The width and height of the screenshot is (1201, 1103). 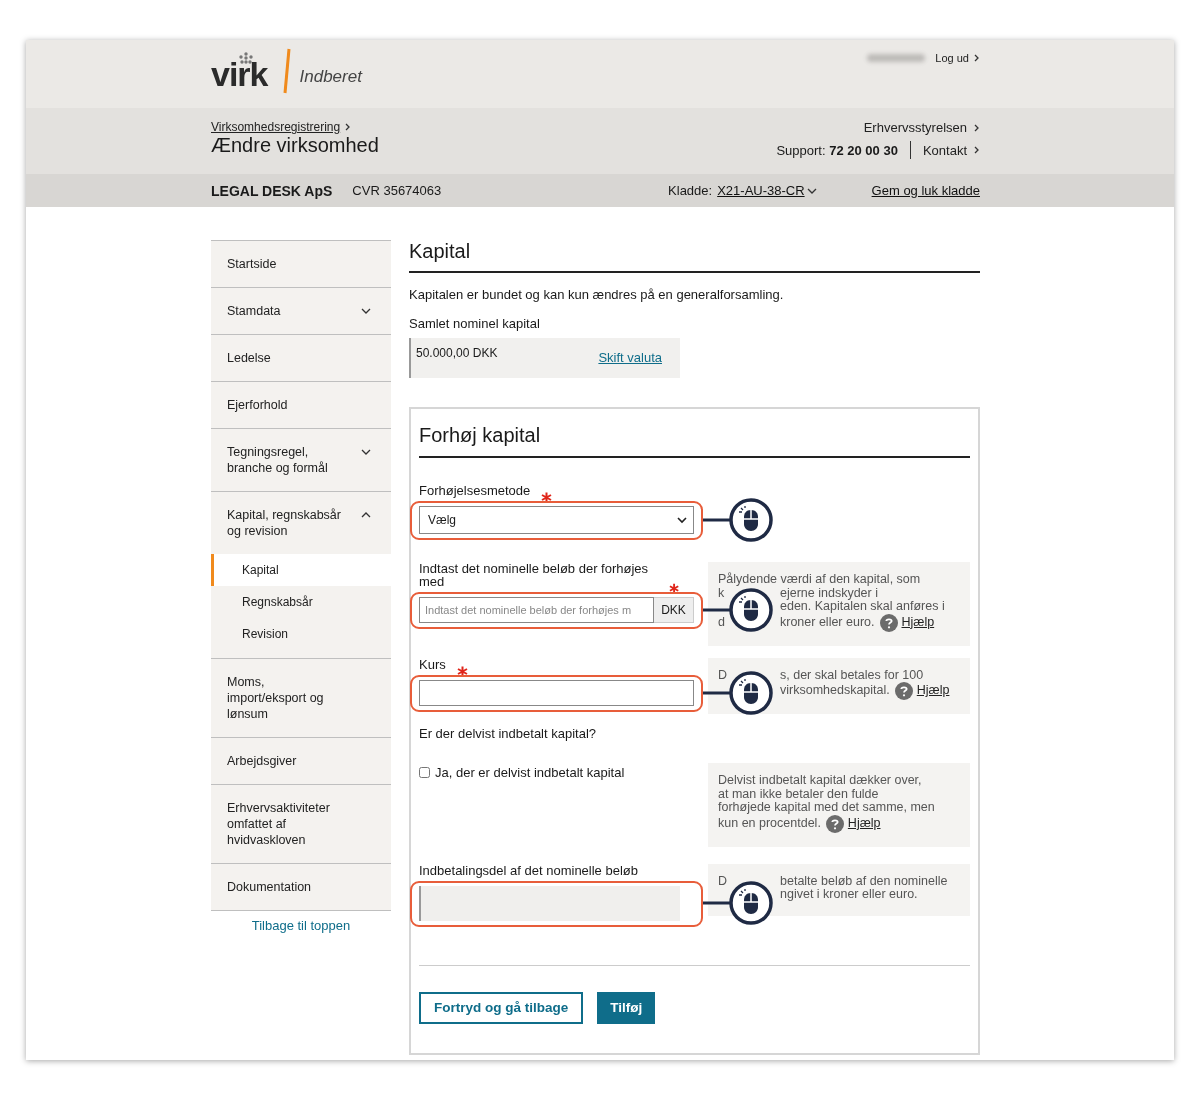 I want to click on help-text: kun en procentdel., so click(x=769, y=823).